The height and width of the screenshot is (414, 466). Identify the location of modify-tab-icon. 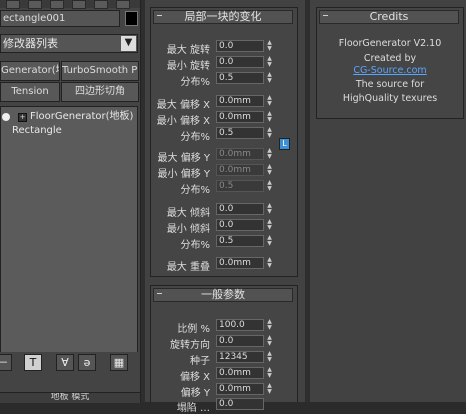
(35, 4).